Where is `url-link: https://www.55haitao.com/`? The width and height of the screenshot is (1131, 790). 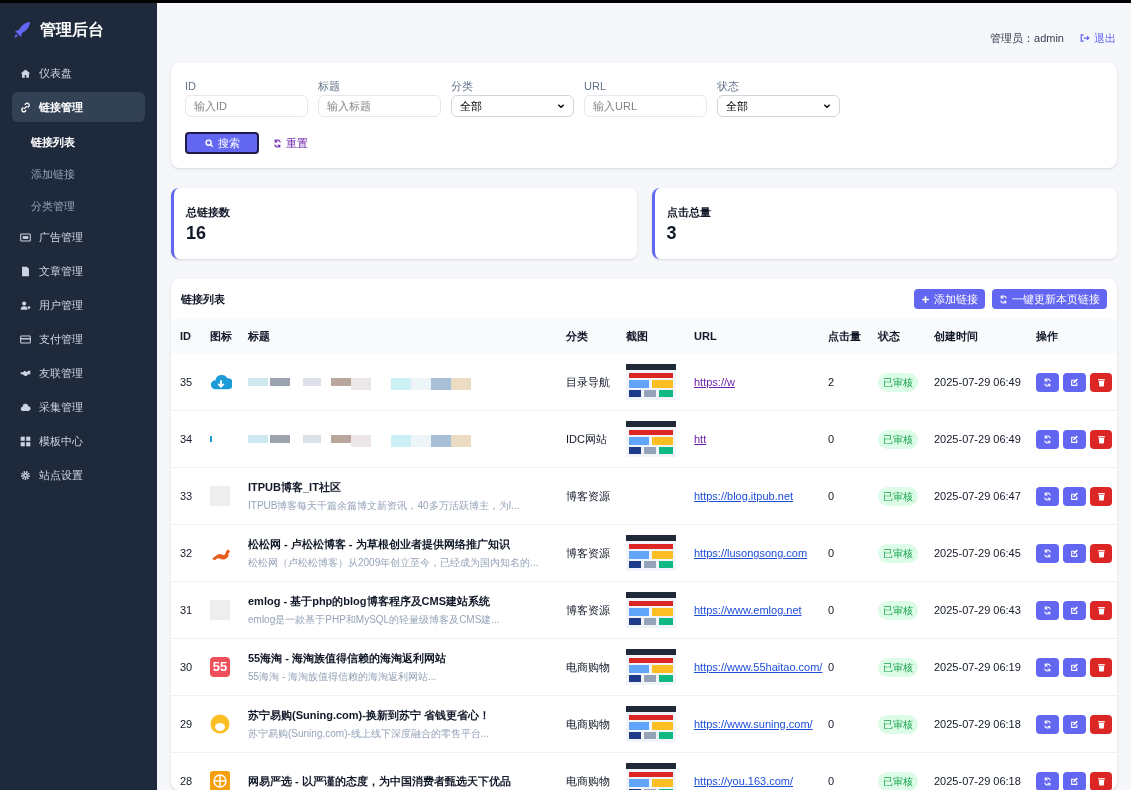
url-link: https://www.55haitao.com/ is located at coordinates (761, 667).